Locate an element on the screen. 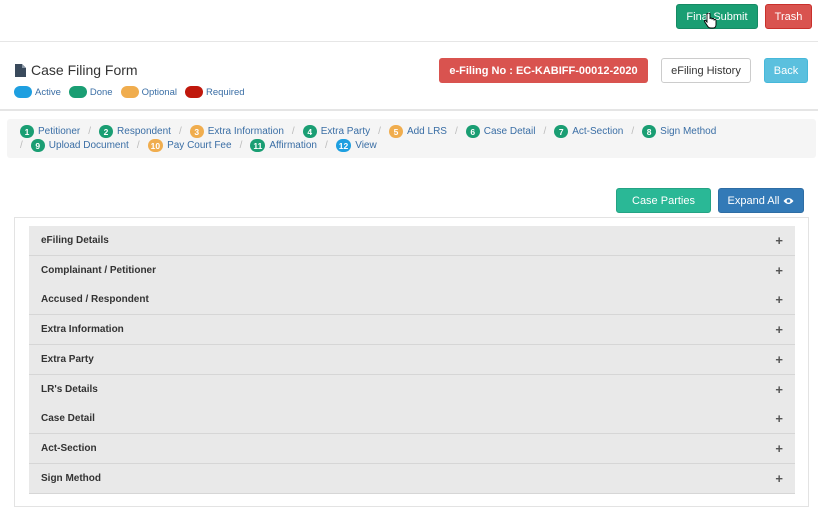 The height and width of the screenshot is (507, 818). step-label: Sign Method is located at coordinates (688, 131).